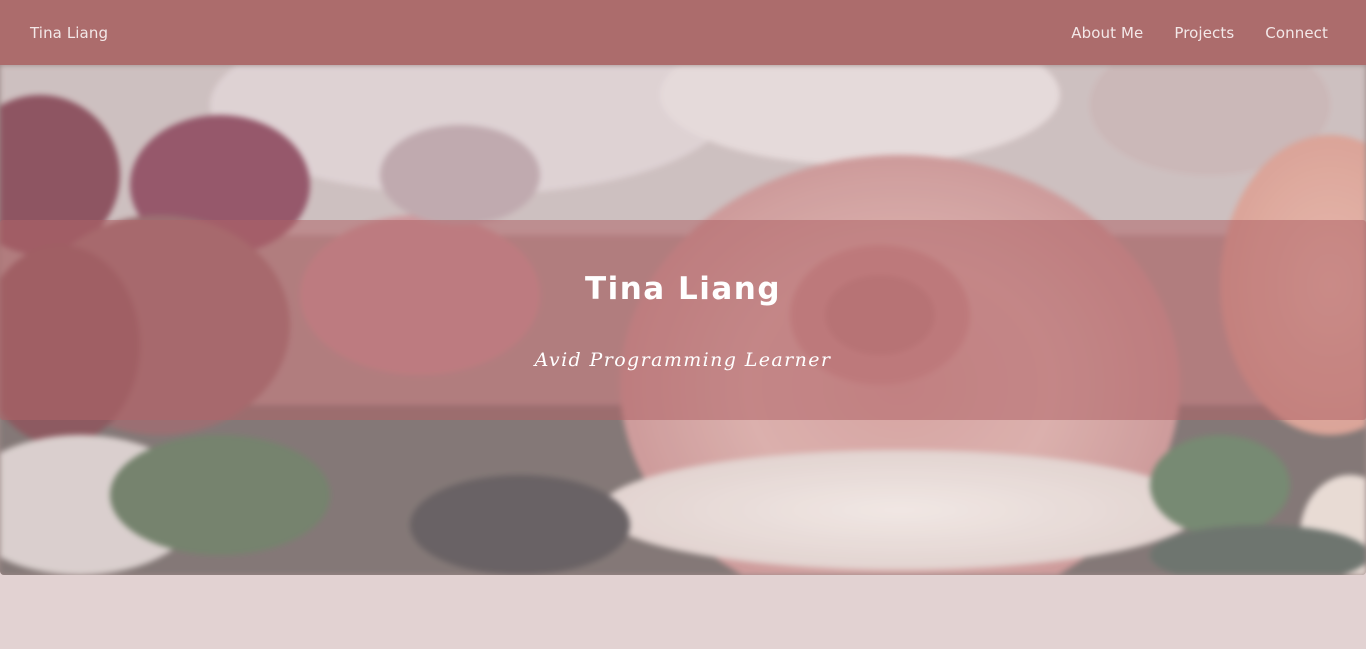 The image size is (1366, 649). I want to click on nav-links: About Me Projects Connect, so click(1199, 32).